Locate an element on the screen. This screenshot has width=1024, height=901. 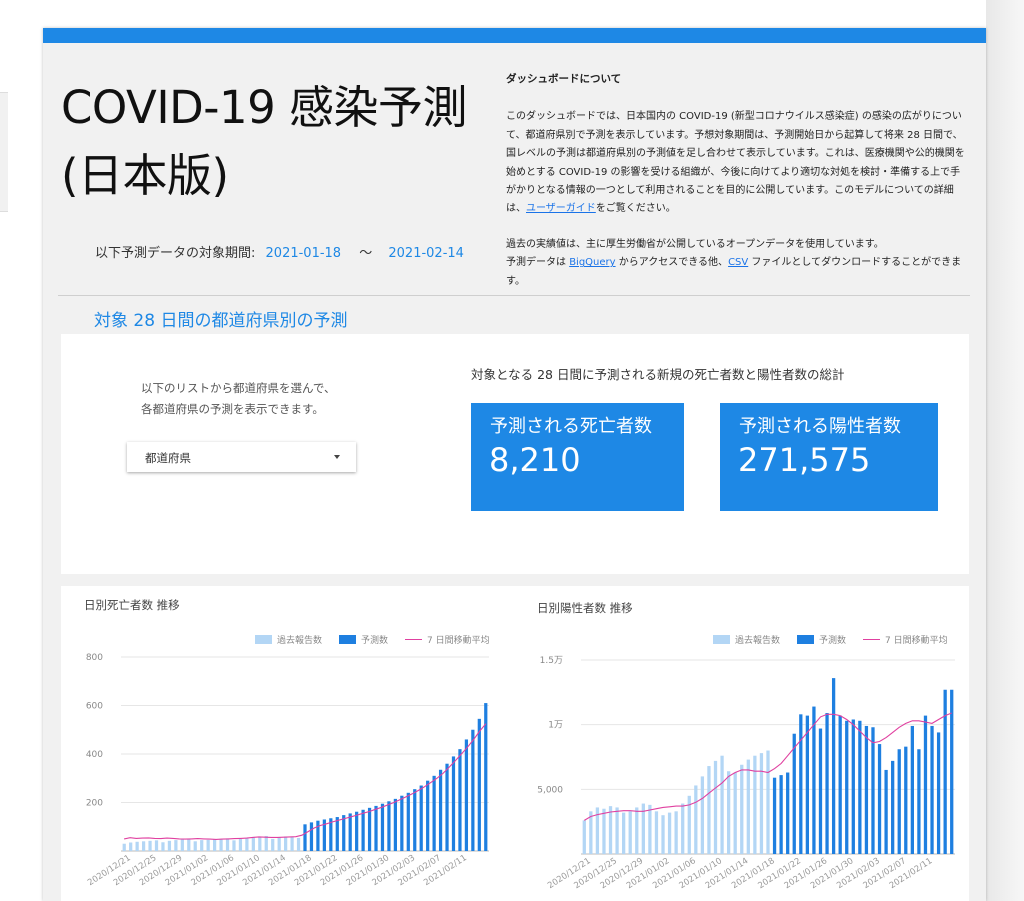
period-label: 以下予測データの対象期間: is located at coordinates (175, 253).